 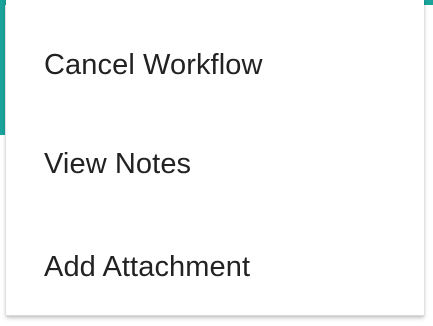 What do you see at coordinates (118, 163) in the screenshot?
I see `menu-item-label: View Notes` at bounding box center [118, 163].